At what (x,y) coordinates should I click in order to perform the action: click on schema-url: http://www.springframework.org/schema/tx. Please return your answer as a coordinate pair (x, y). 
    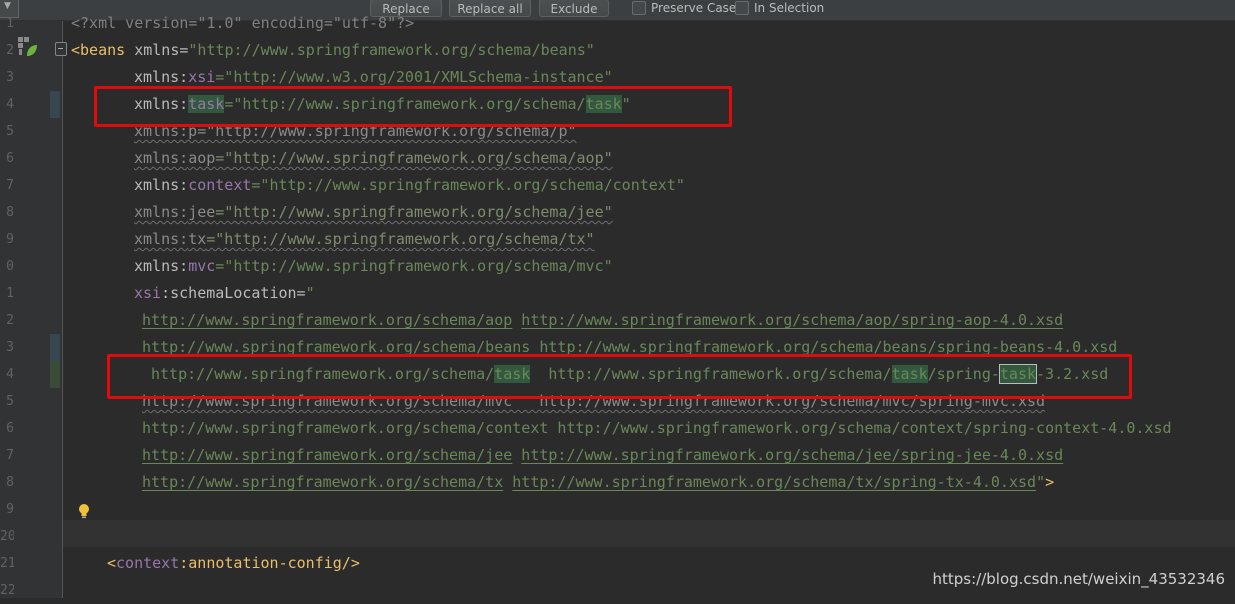
    Looking at the image, I should click on (322, 482).